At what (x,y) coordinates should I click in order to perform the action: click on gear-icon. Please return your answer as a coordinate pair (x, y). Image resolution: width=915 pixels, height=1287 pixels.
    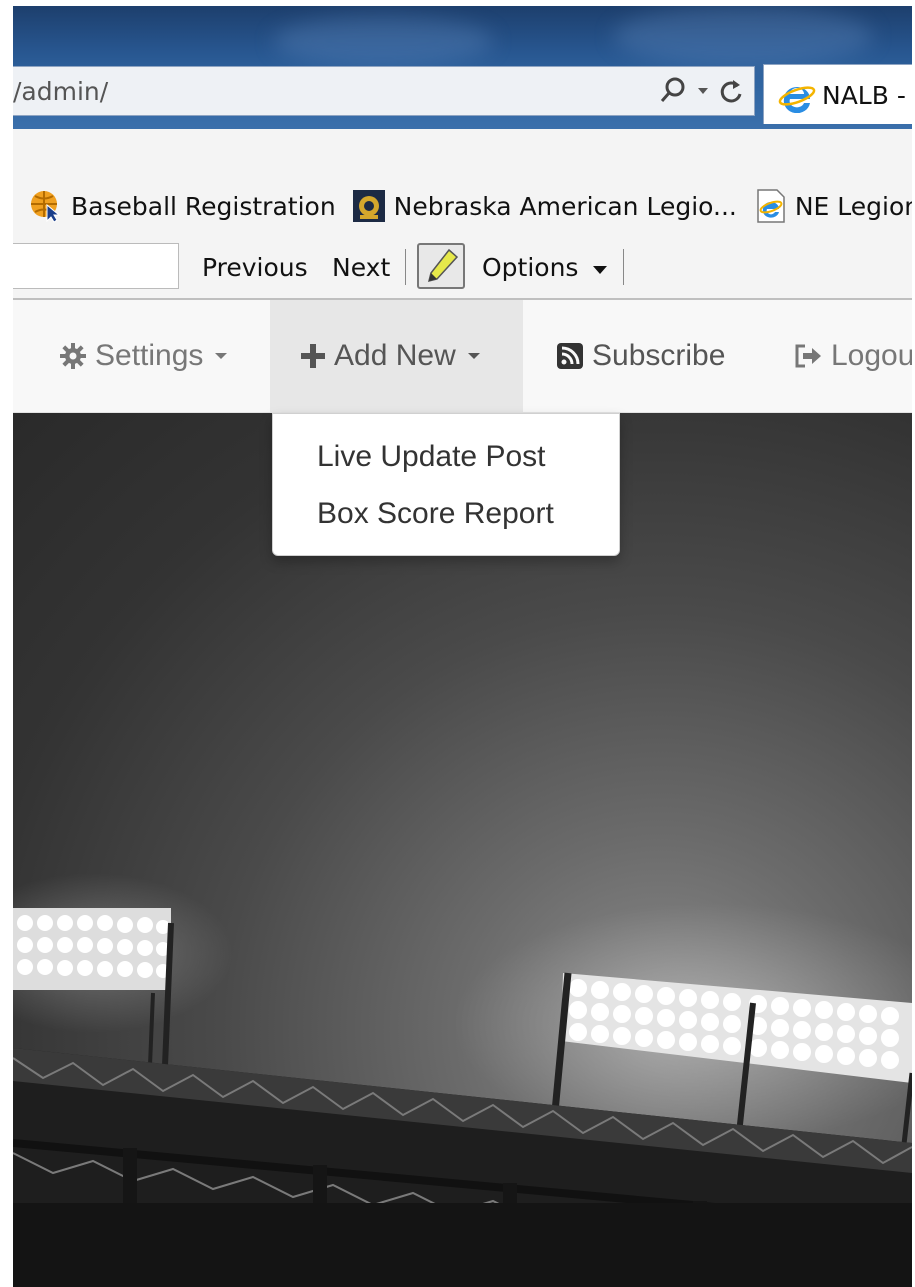
    Looking at the image, I should click on (73, 356).